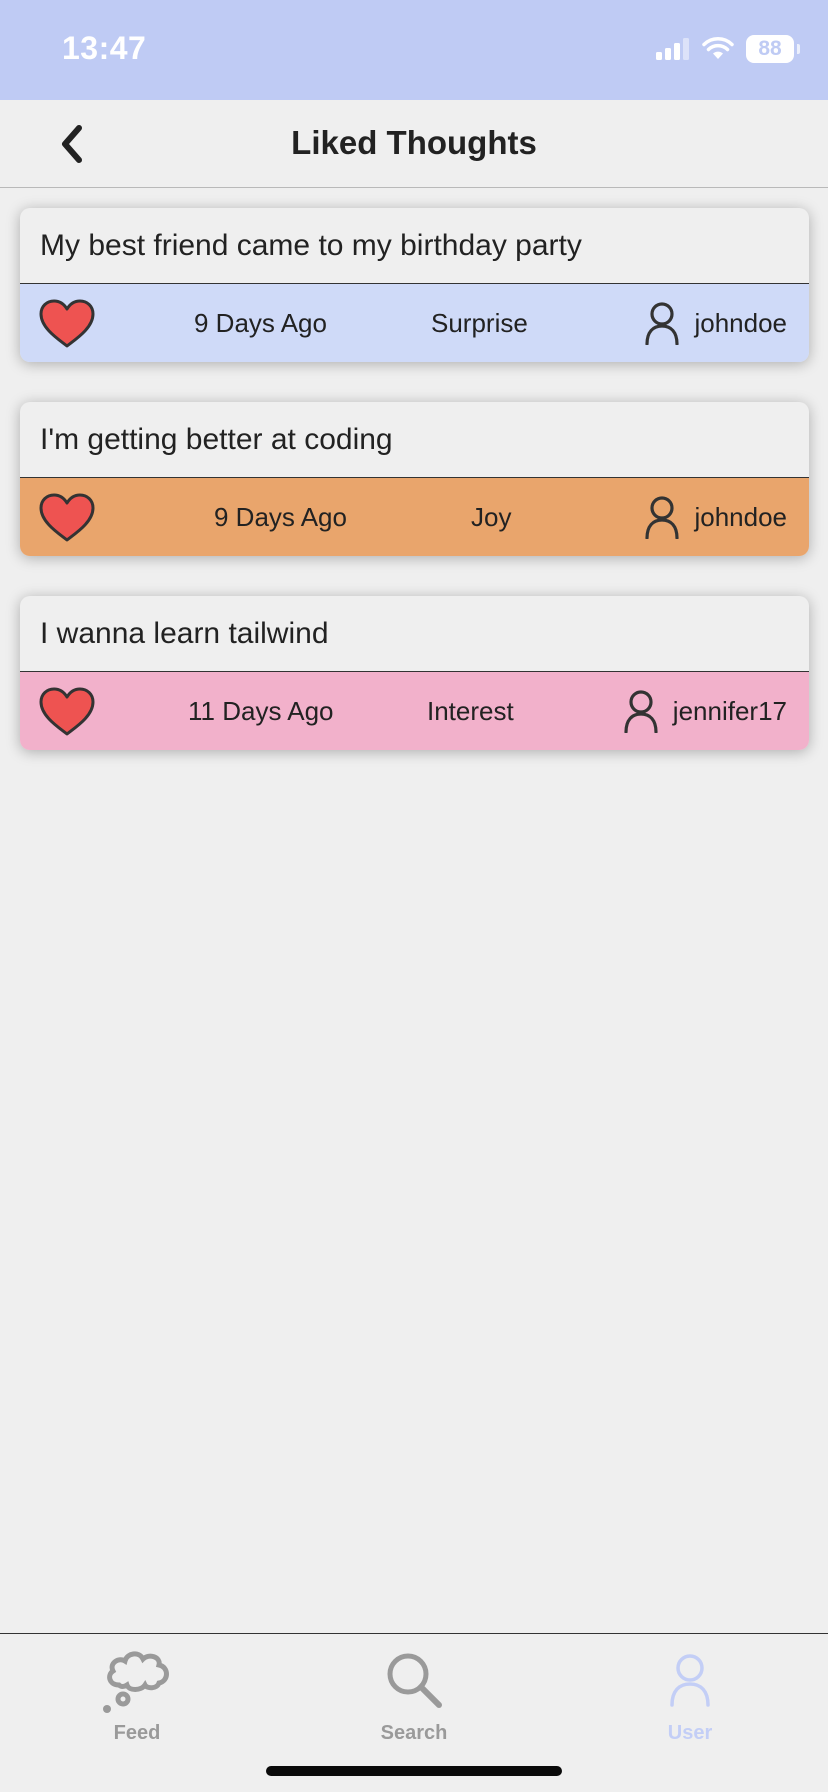  Describe the element at coordinates (137, 1733) in the screenshot. I see `tab-label: Feed` at that location.